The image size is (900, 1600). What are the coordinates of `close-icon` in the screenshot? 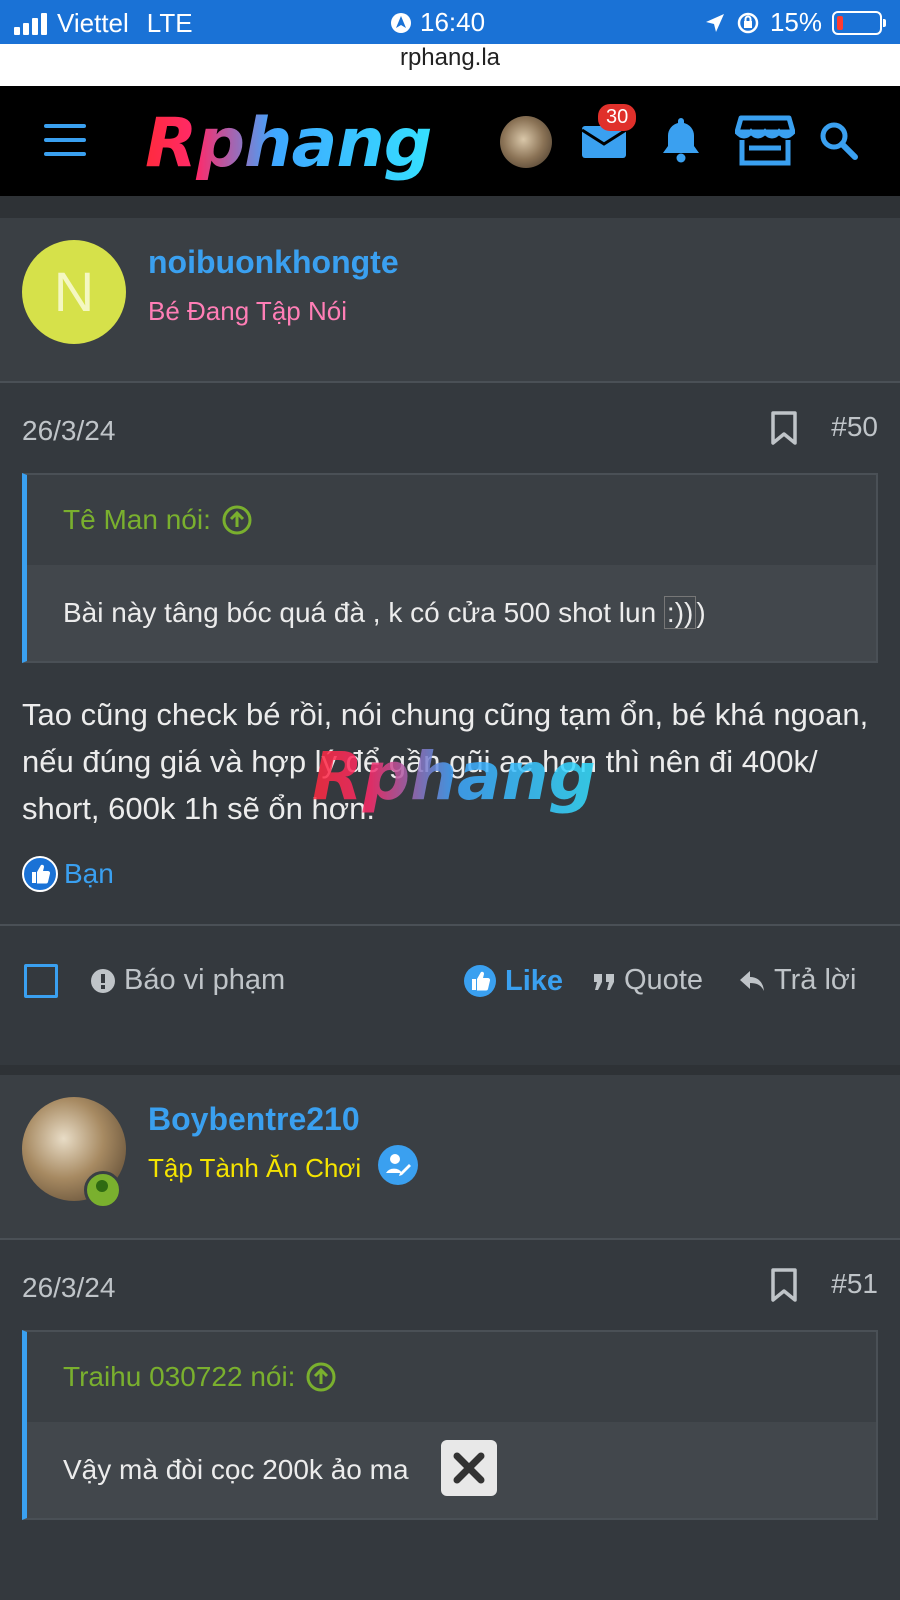 It's located at (469, 1468).